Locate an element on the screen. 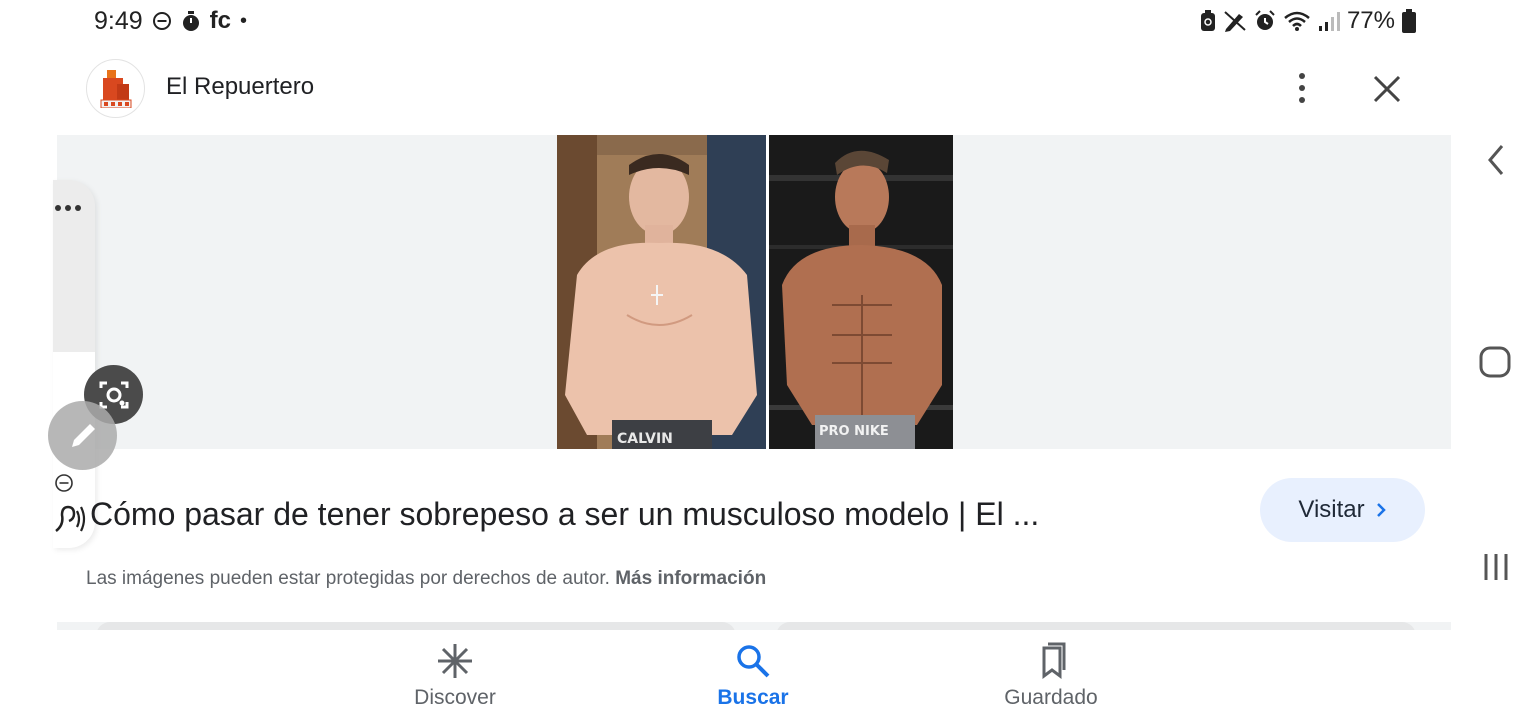 Image resolution: width=1536 pixels, height=728 pixels. battery-saver-icon is located at coordinates (1207, 20).